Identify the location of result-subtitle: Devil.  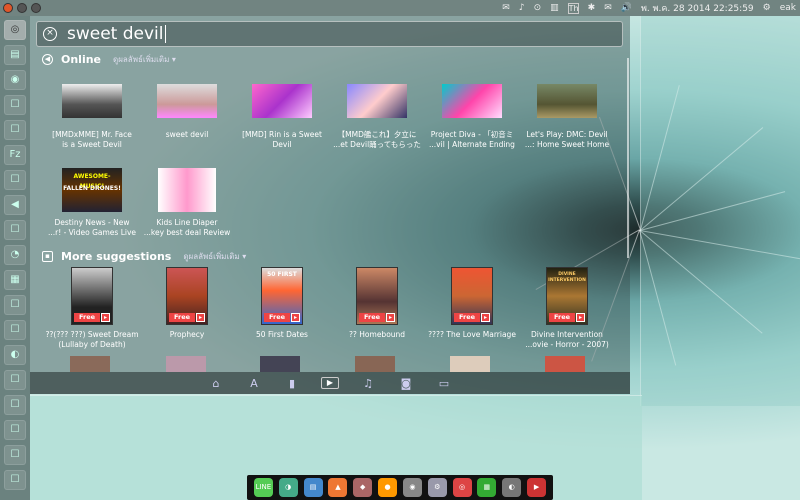
(282, 144).